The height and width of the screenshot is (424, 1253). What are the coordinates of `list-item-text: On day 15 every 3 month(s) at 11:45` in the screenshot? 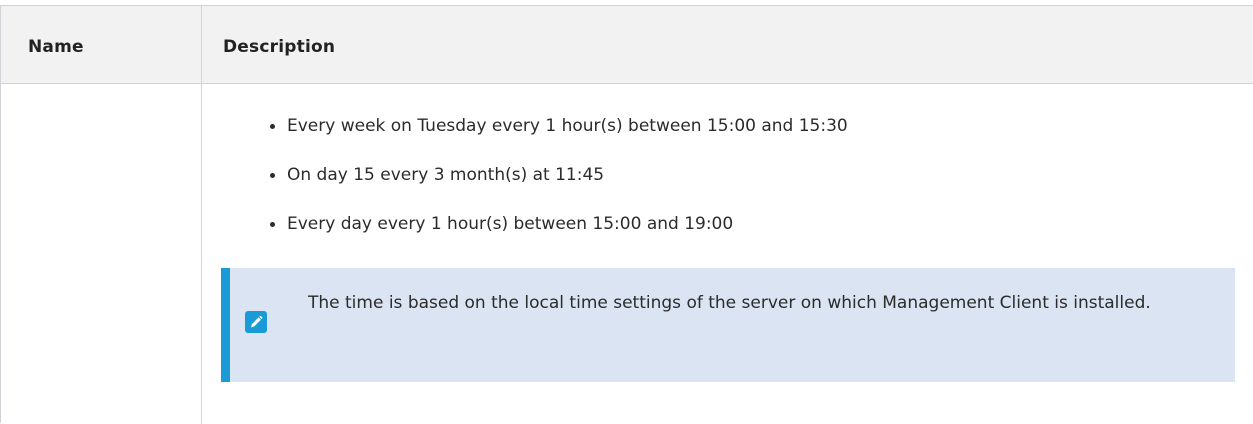 It's located at (446, 175).